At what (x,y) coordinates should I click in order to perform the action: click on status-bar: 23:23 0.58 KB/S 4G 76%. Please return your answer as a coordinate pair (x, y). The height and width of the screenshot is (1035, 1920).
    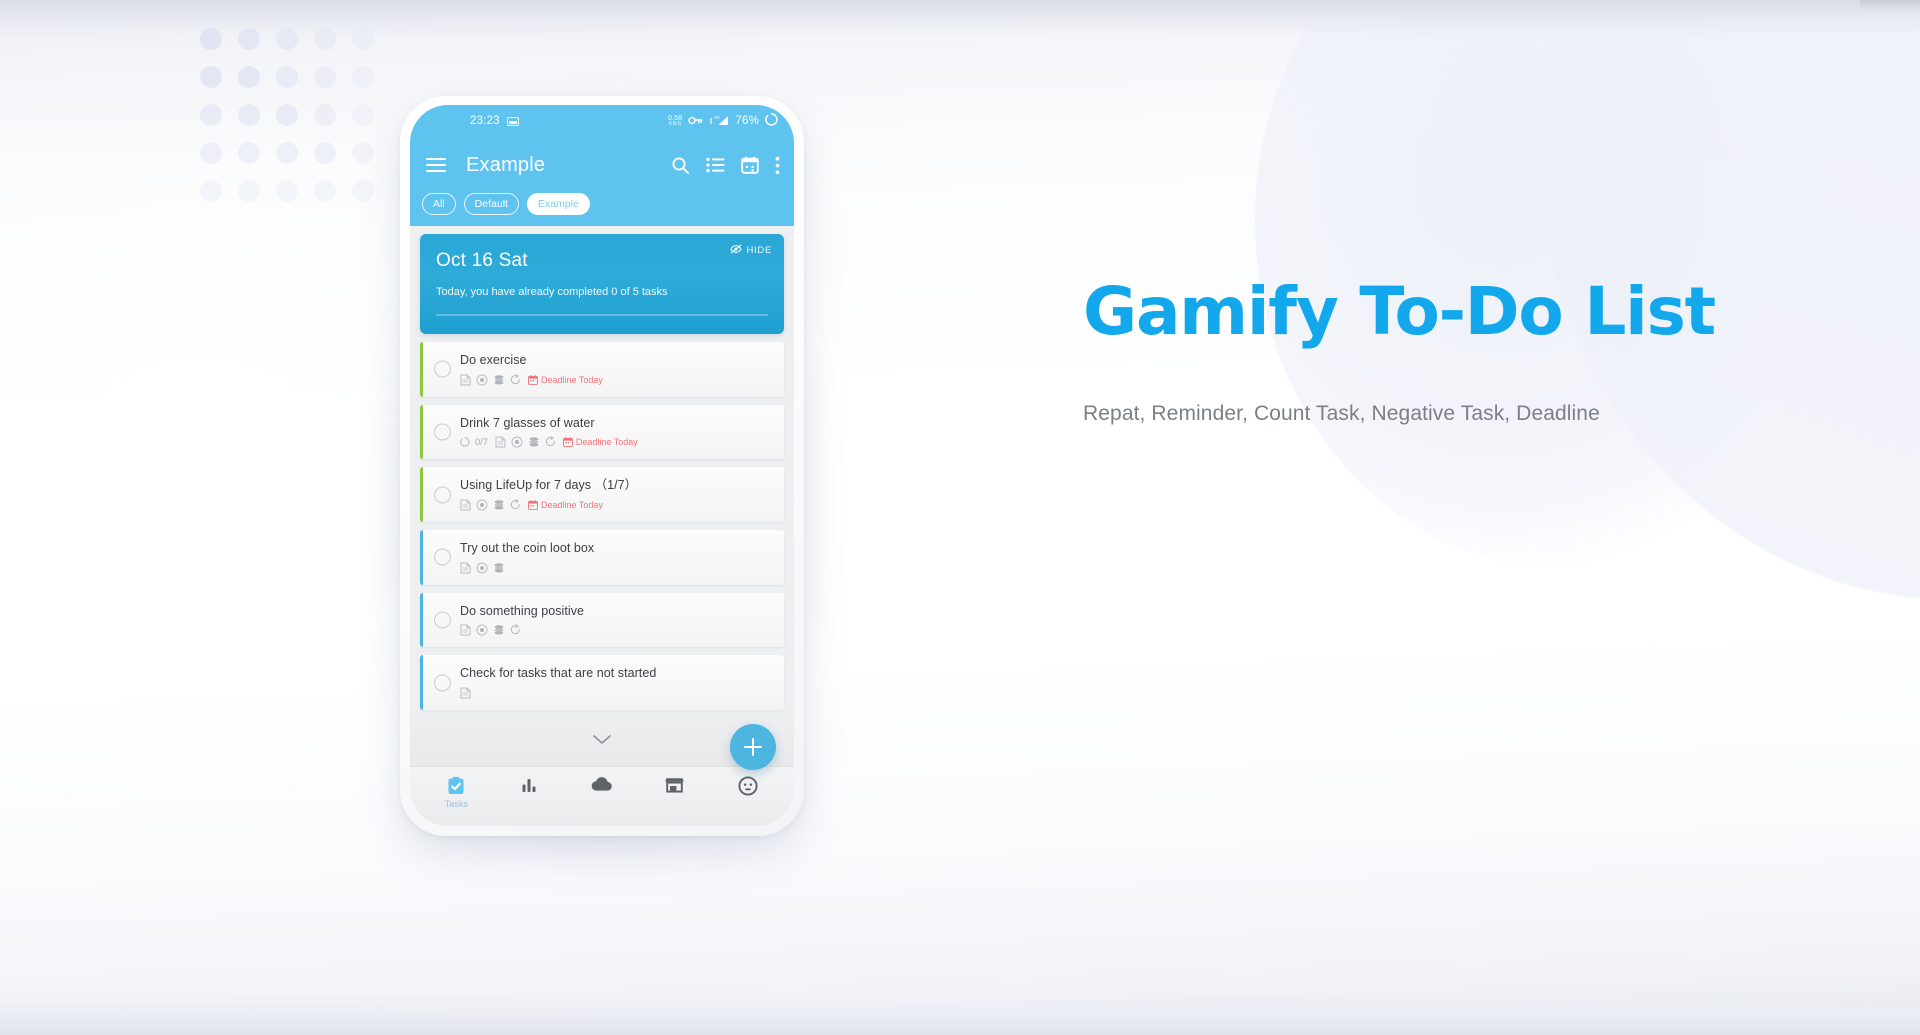
    Looking at the image, I should click on (602, 121).